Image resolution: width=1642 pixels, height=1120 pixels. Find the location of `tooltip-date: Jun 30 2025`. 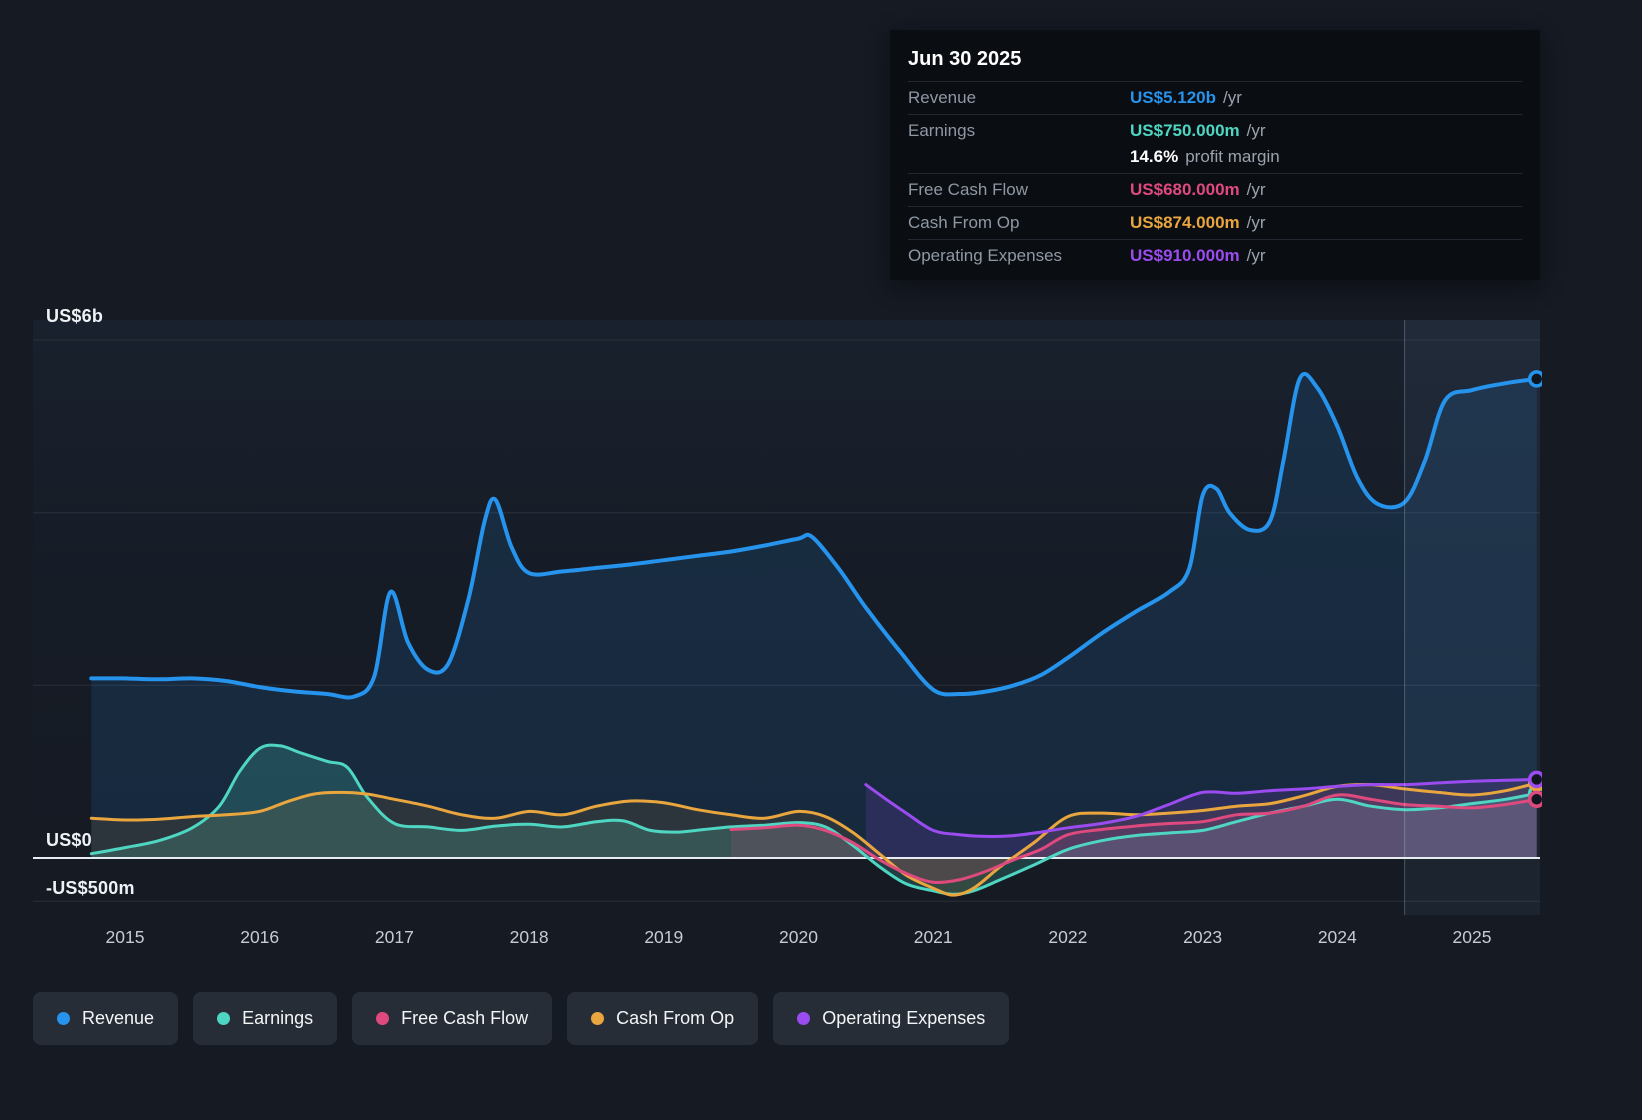

tooltip-date: Jun 30 2025 is located at coordinates (965, 59).